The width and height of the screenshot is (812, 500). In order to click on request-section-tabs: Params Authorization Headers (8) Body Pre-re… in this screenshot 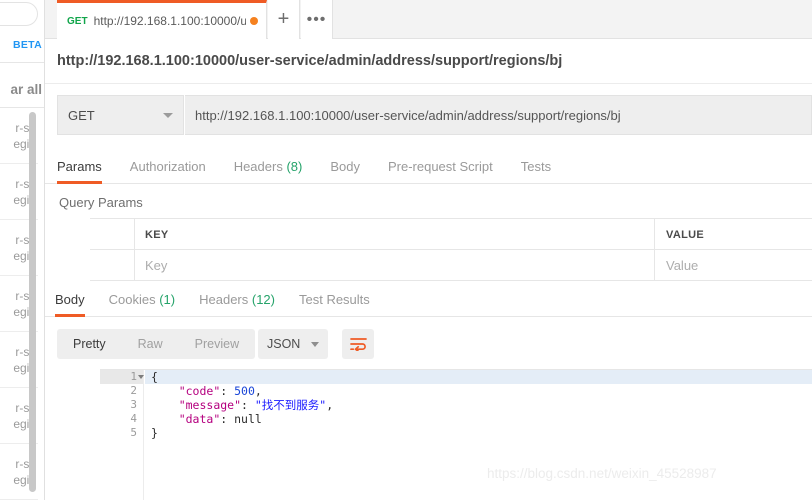, I will do `click(428, 166)`.